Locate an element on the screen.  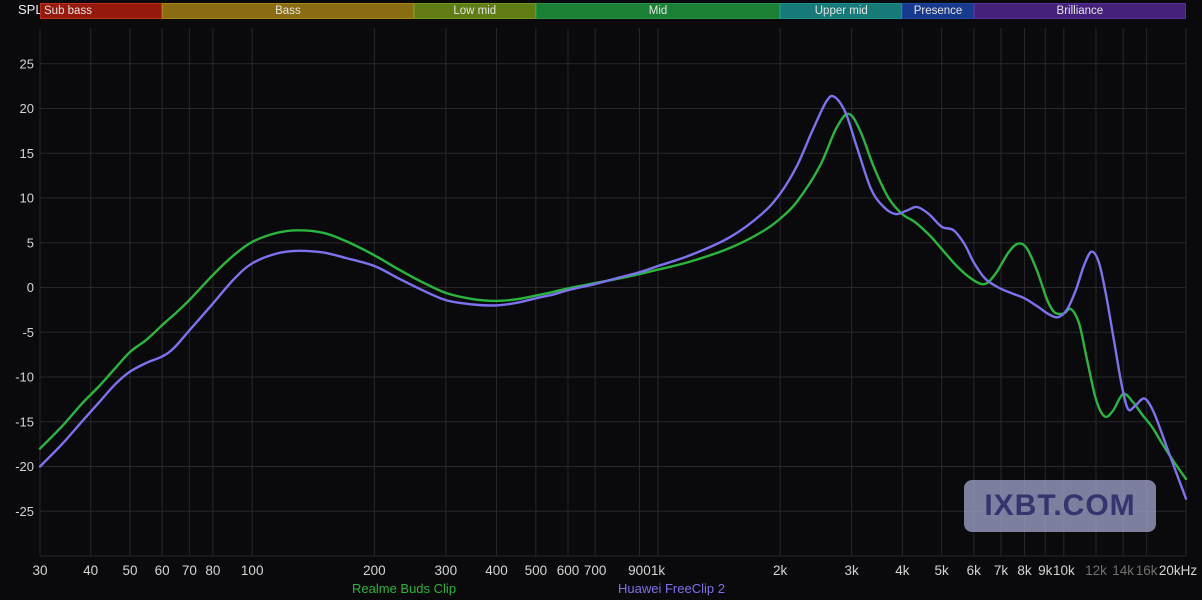
x-tick-label: 16k is located at coordinates (1147, 570).